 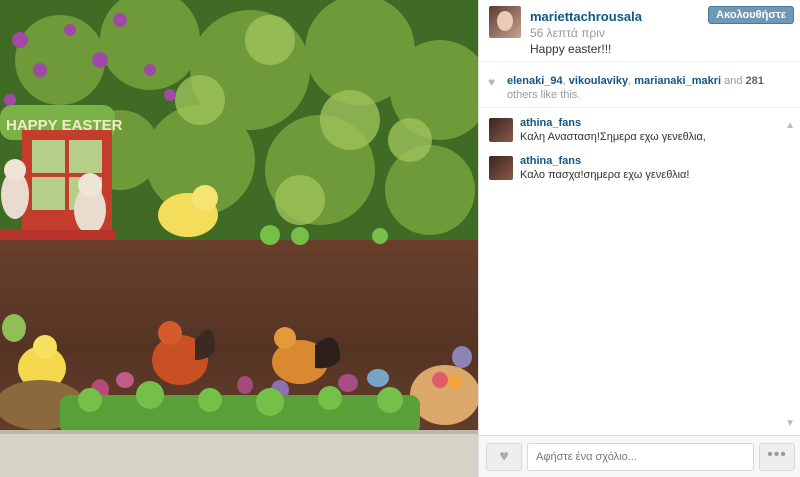 I want to click on others-count: 281, so click(x=755, y=81).